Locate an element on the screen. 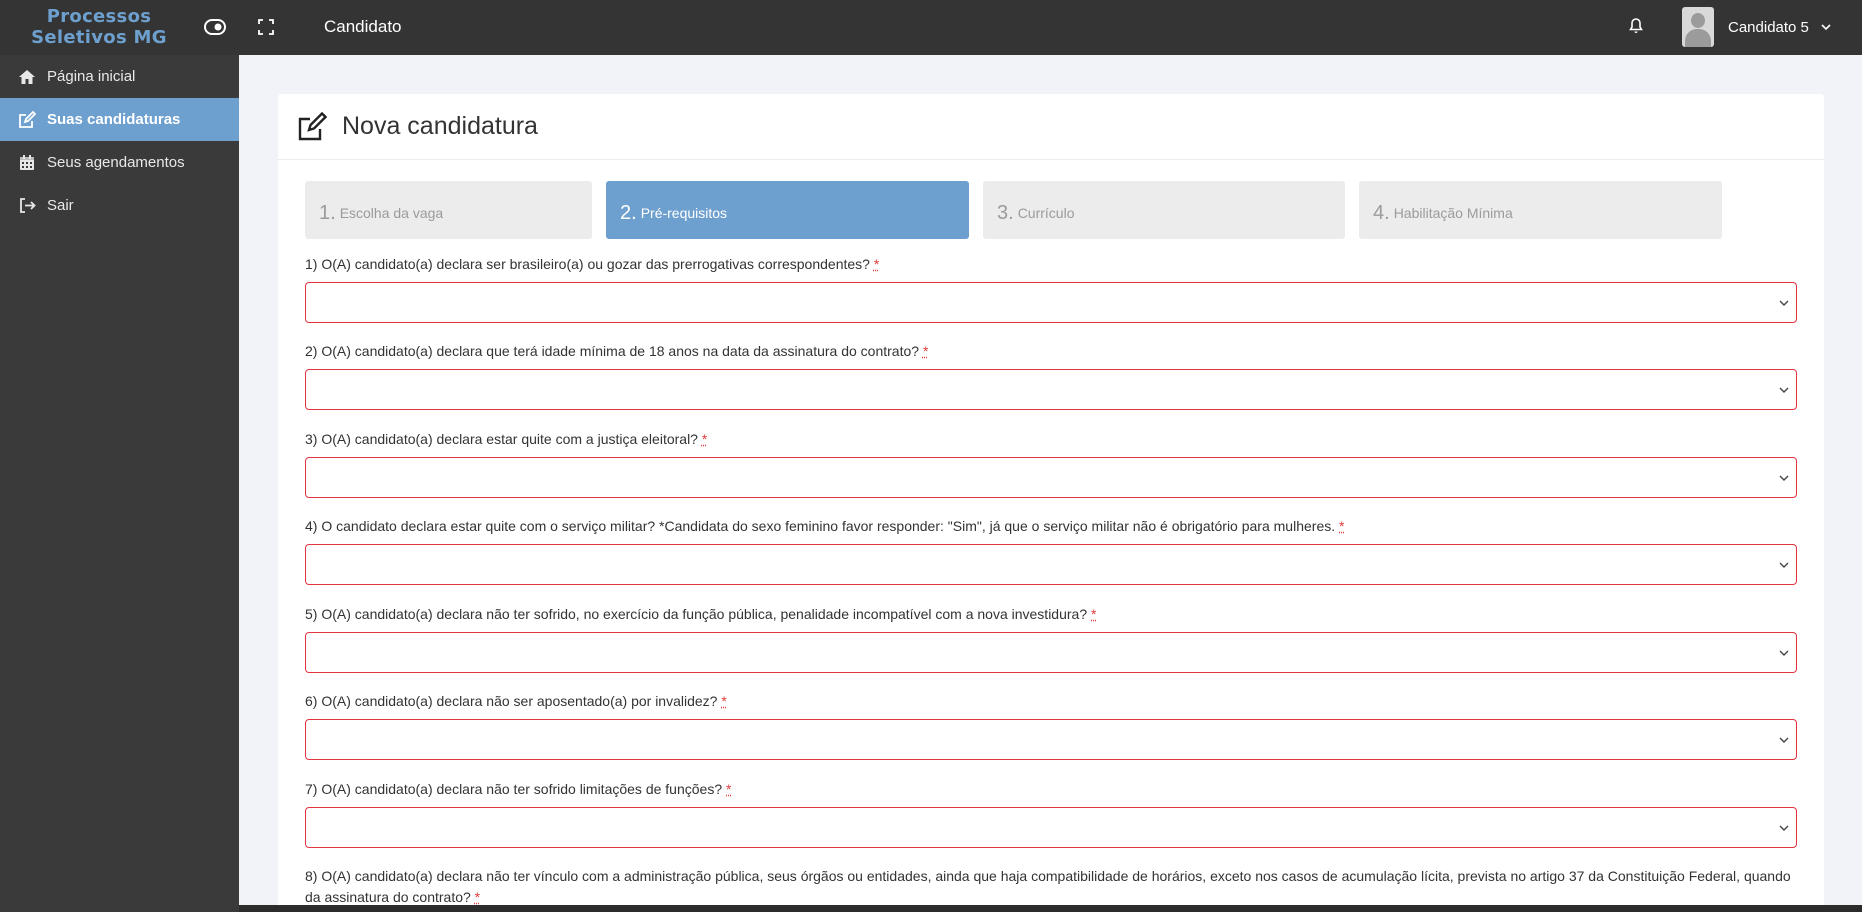  step-pre-requisitos: 2. Pré-requisitos is located at coordinates (787, 210).